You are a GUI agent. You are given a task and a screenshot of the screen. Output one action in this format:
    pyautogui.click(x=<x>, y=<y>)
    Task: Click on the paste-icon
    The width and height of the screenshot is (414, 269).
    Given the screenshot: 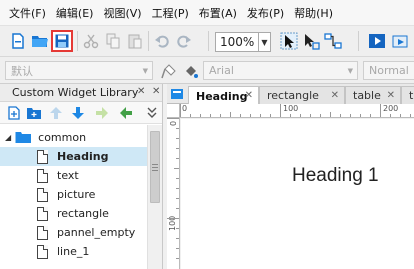 What is the action you would take?
    pyautogui.click(x=135, y=41)
    